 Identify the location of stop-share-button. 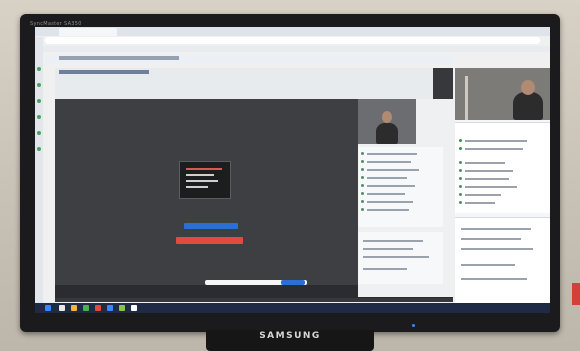
(209, 240).